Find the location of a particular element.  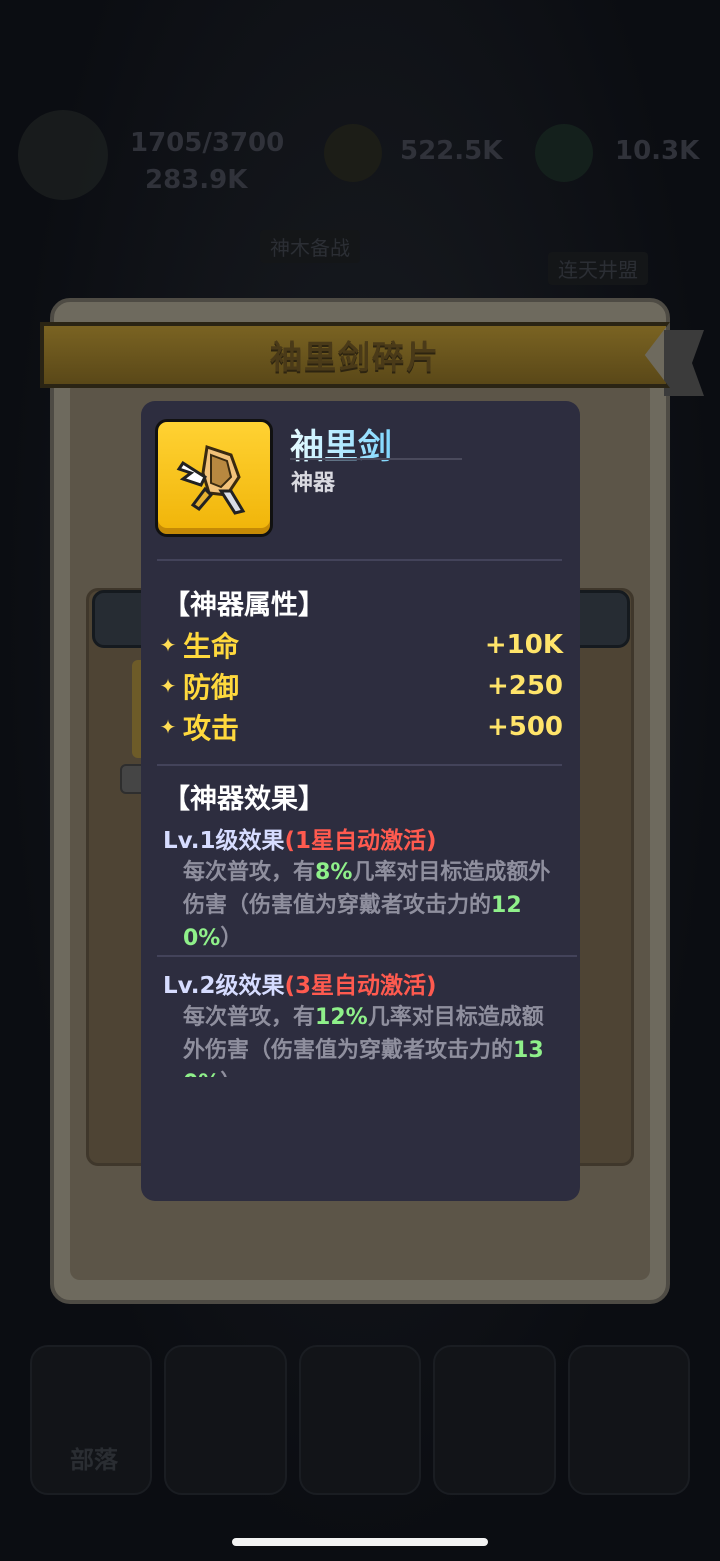

desc-highlight: 12% is located at coordinates (341, 1017).